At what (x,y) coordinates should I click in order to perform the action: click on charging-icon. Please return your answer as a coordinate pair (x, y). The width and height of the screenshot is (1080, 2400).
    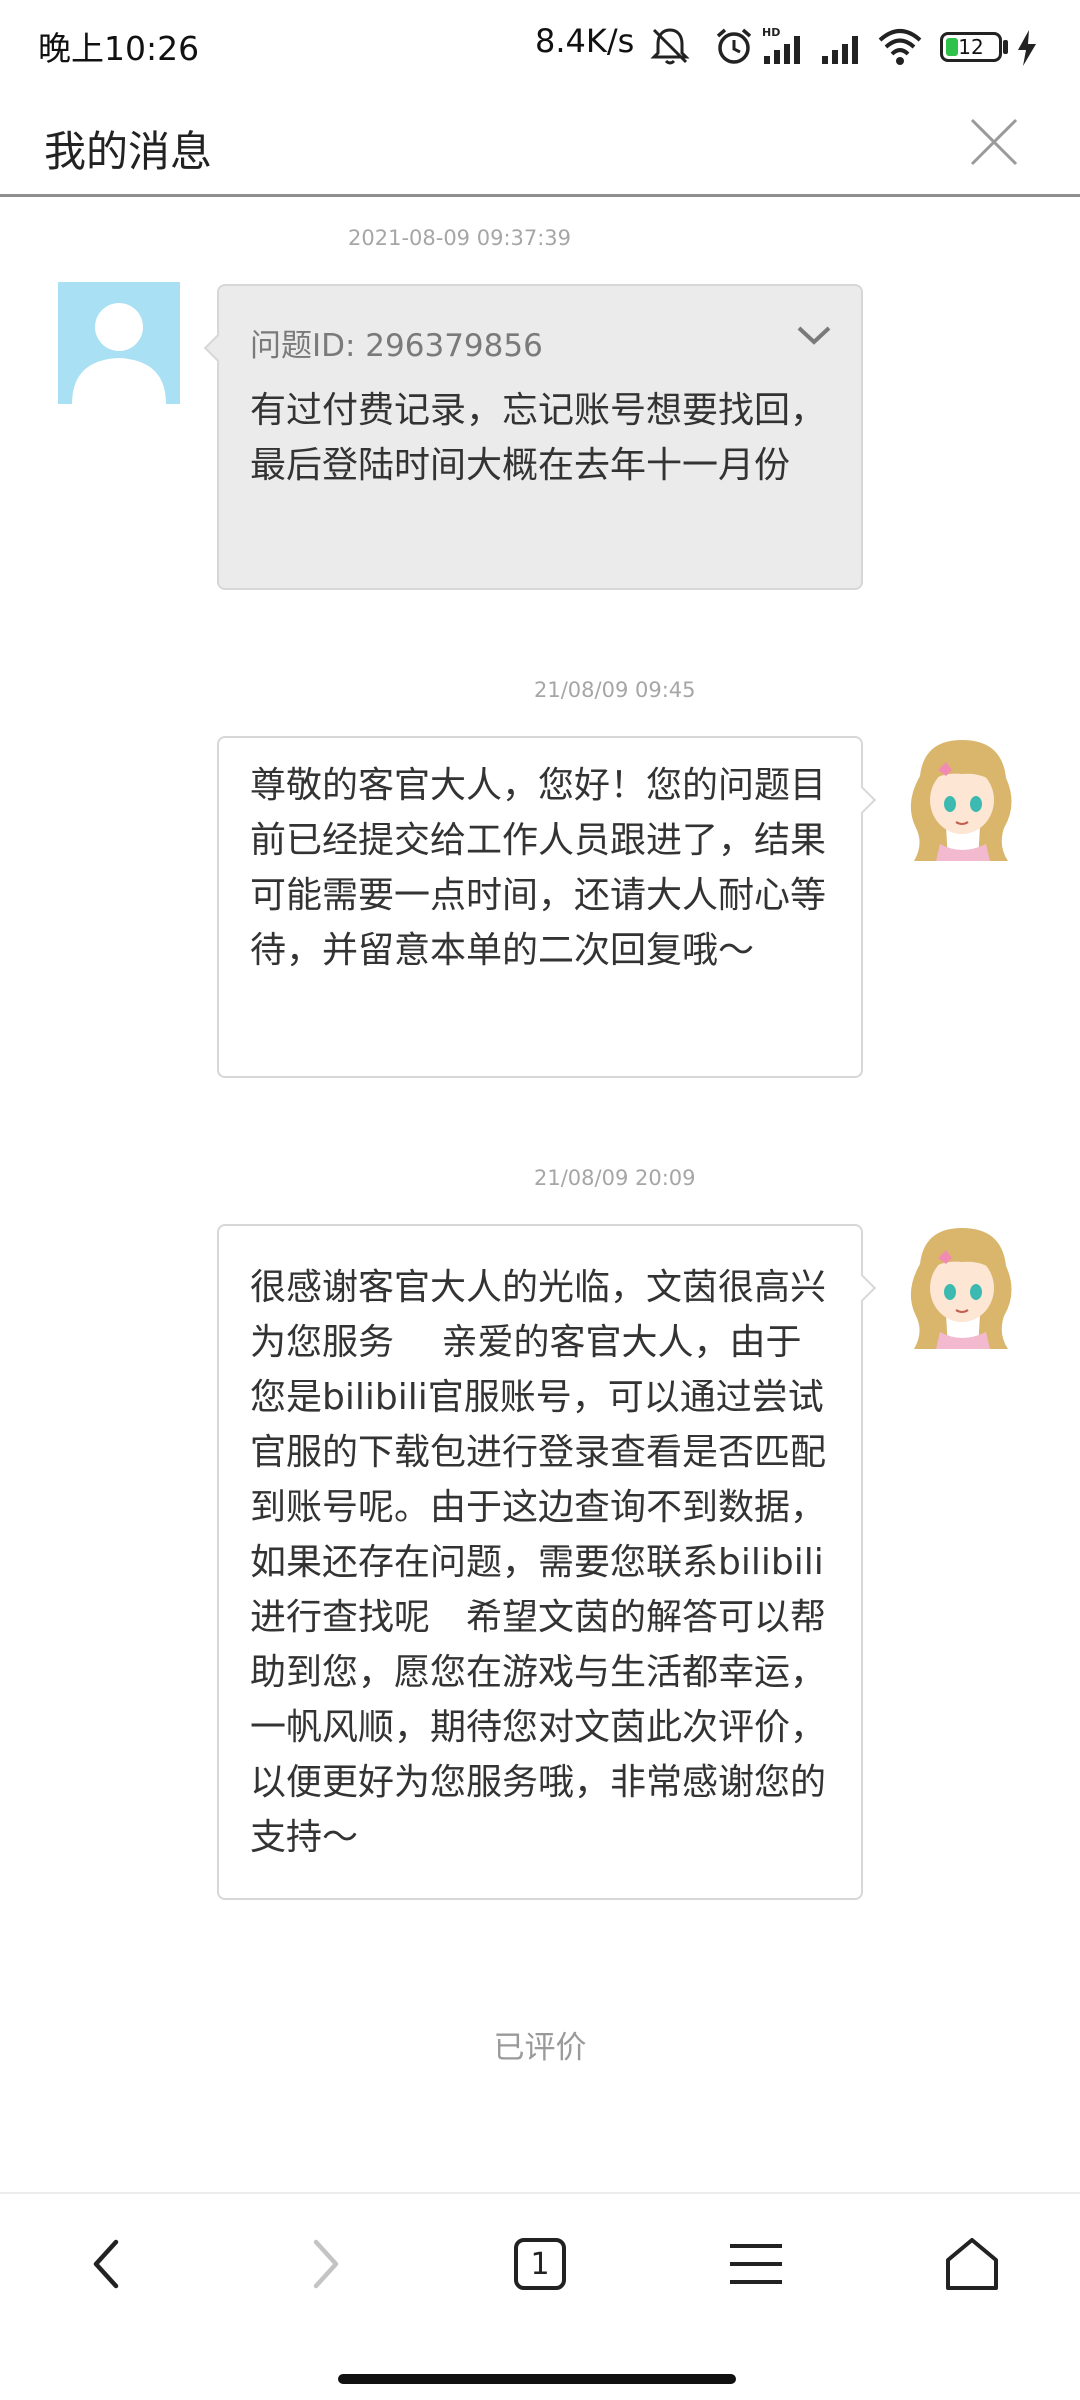
    Looking at the image, I should click on (1027, 48).